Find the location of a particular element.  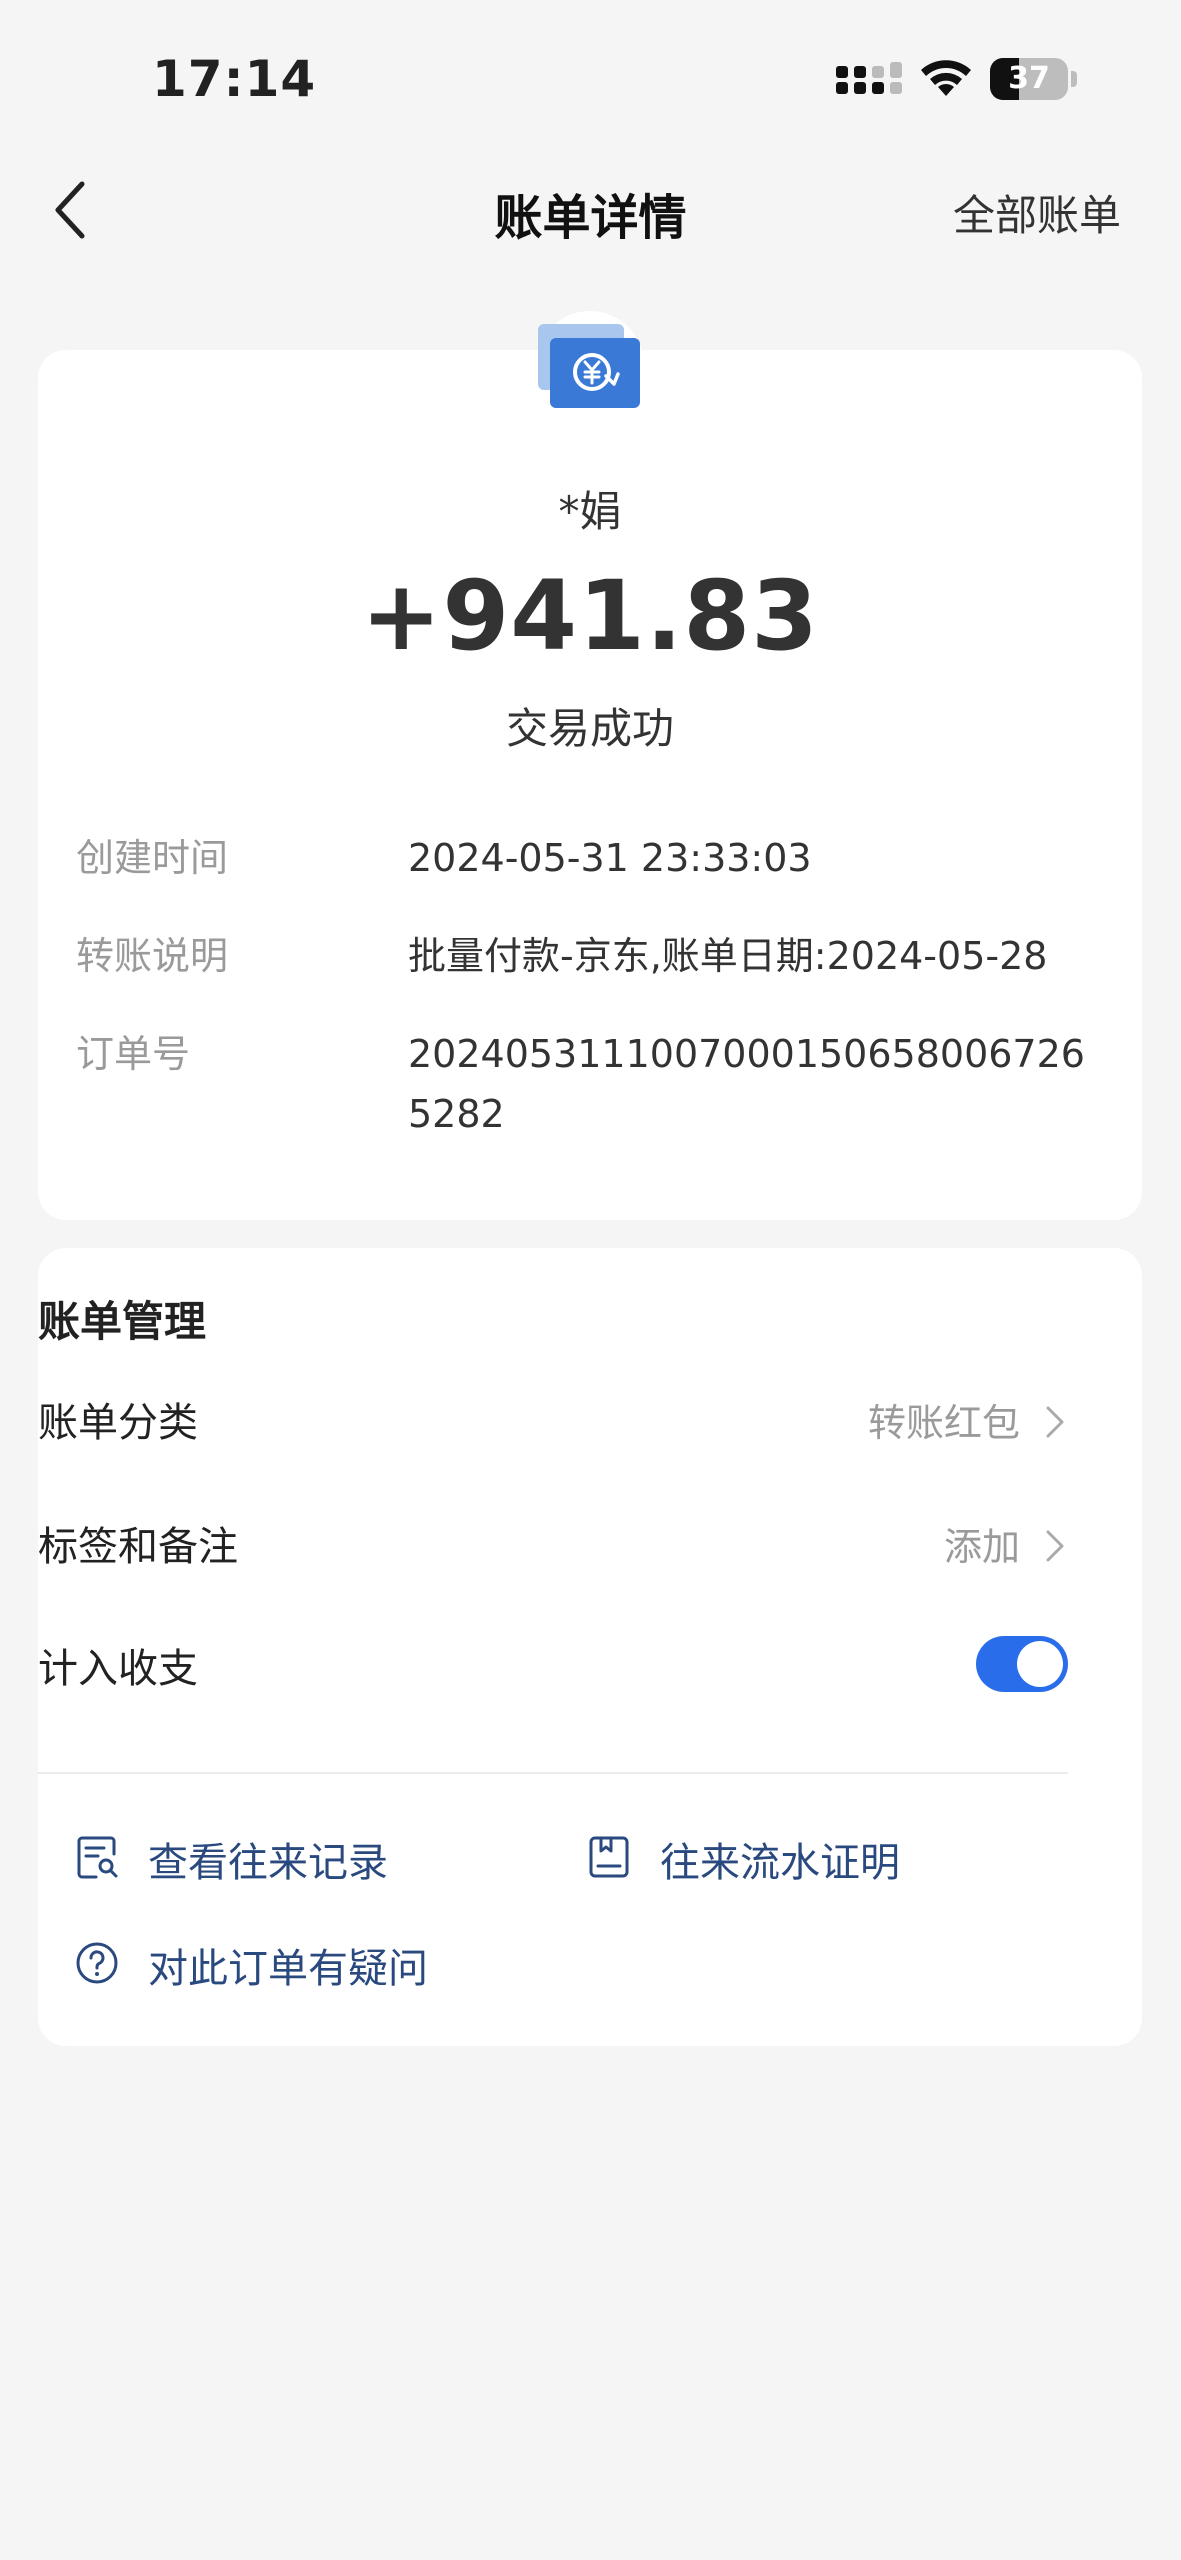

toggle-knob is located at coordinates (1040, 1664).